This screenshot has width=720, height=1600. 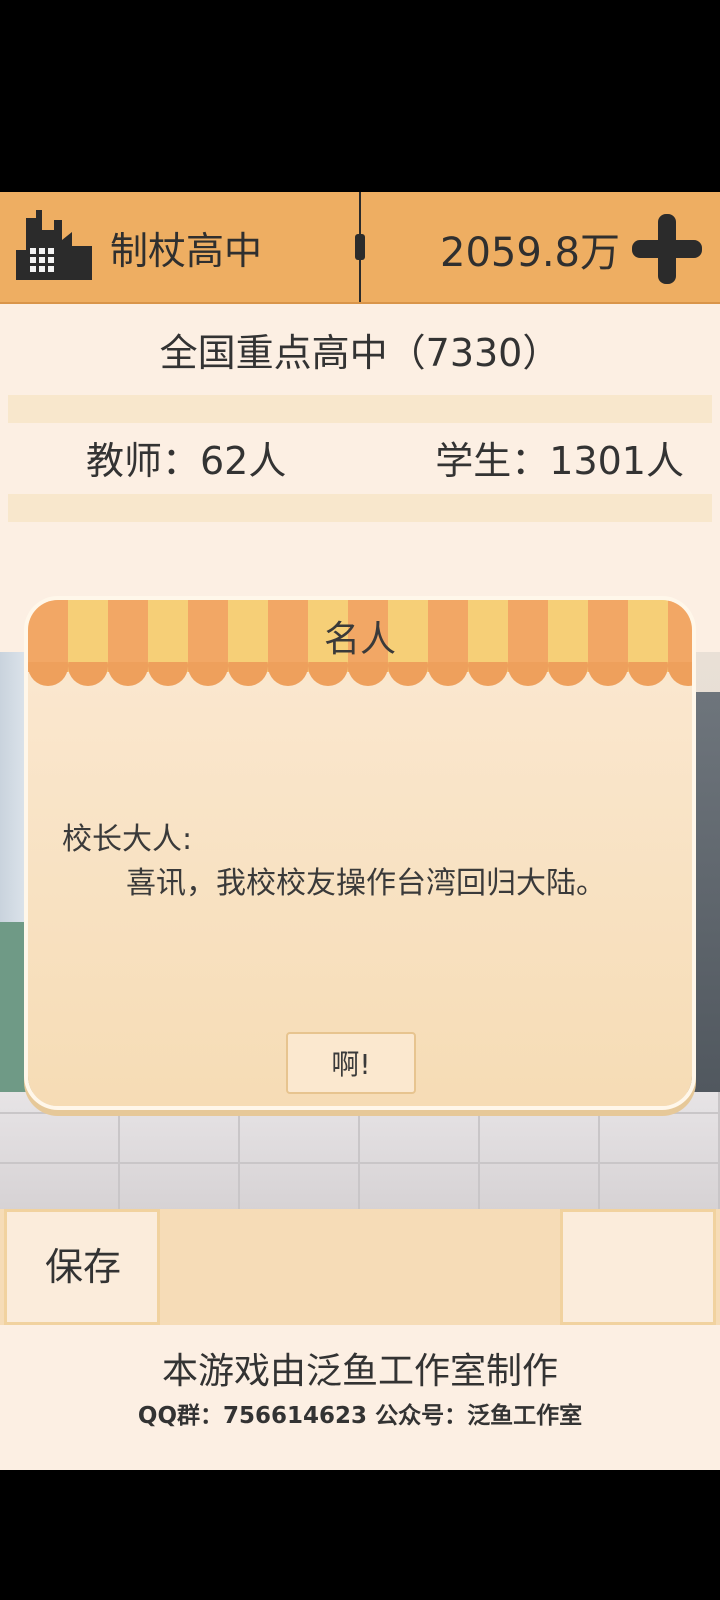 What do you see at coordinates (186, 251) in the screenshot?
I see `school-name: 制杖高中` at bounding box center [186, 251].